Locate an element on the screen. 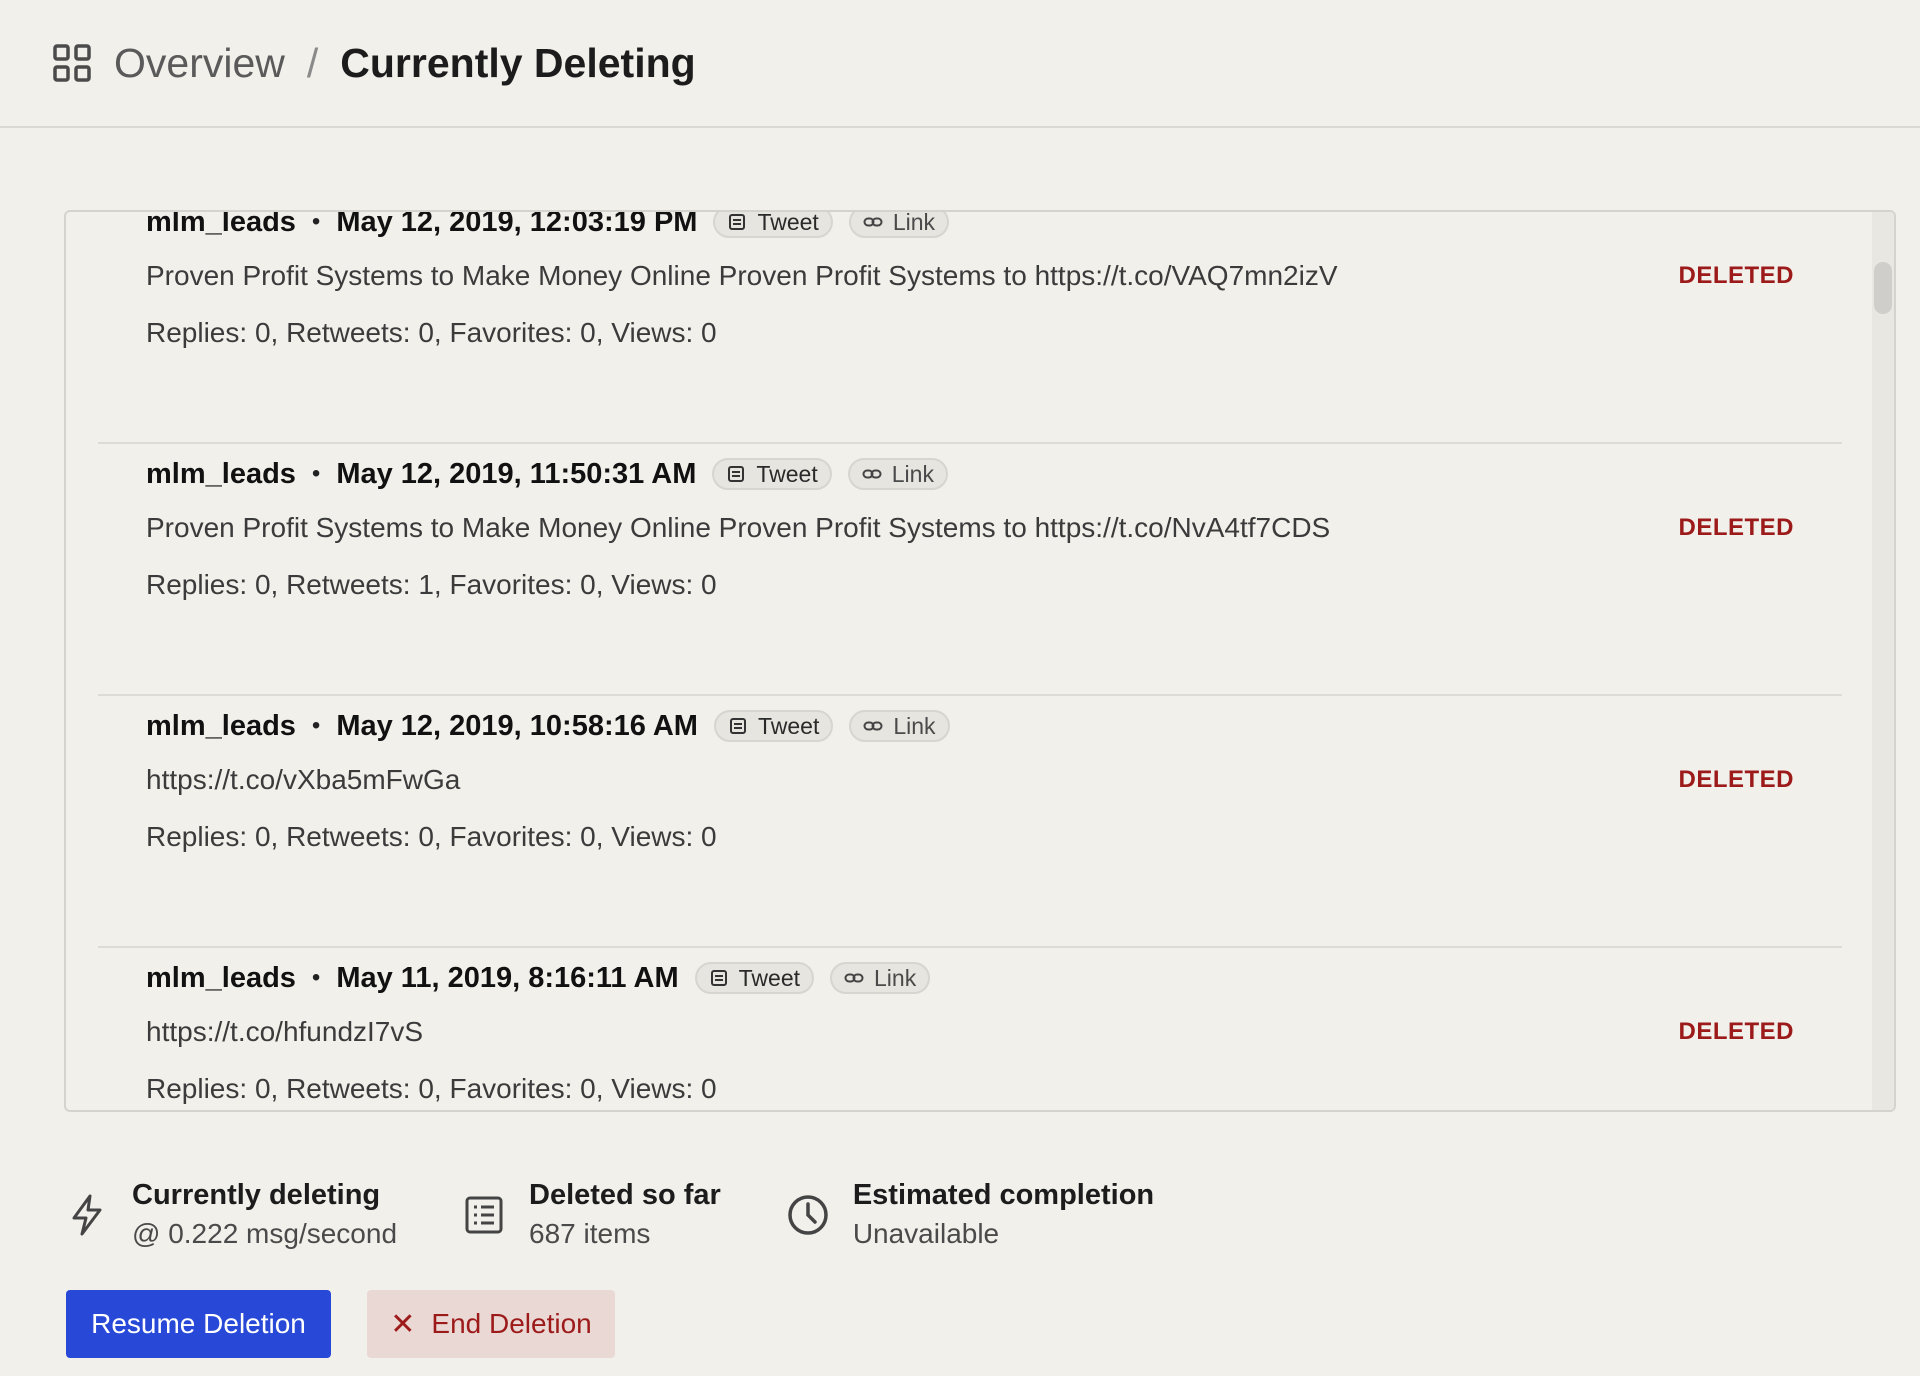  list-icon is located at coordinates (484, 1215).